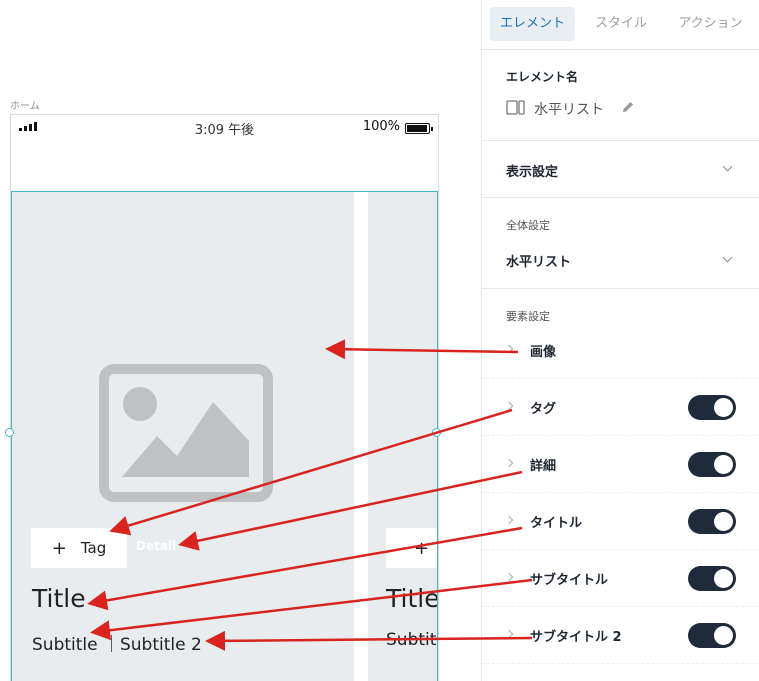  I want to click on resize-handle-left, so click(9, 432).